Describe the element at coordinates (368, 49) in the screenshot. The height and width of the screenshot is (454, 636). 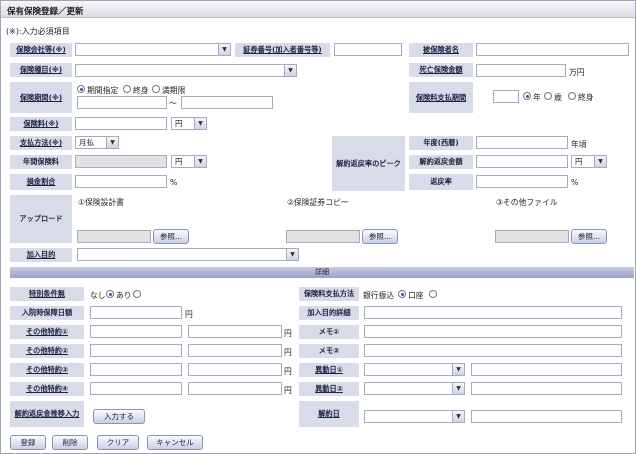
I see `policy-no-input` at that location.